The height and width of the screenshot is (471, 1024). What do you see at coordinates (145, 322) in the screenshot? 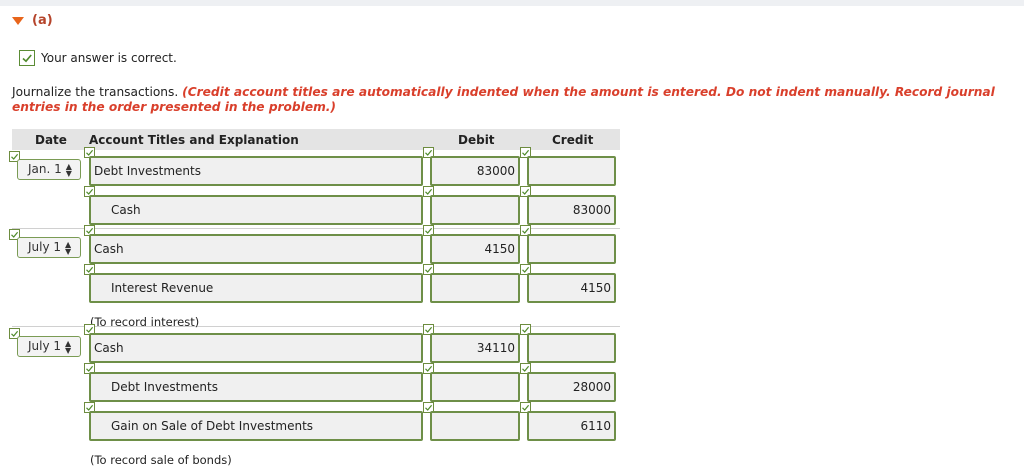
I see `entry-note: (To record interest)` at bounding box center [145, 322].